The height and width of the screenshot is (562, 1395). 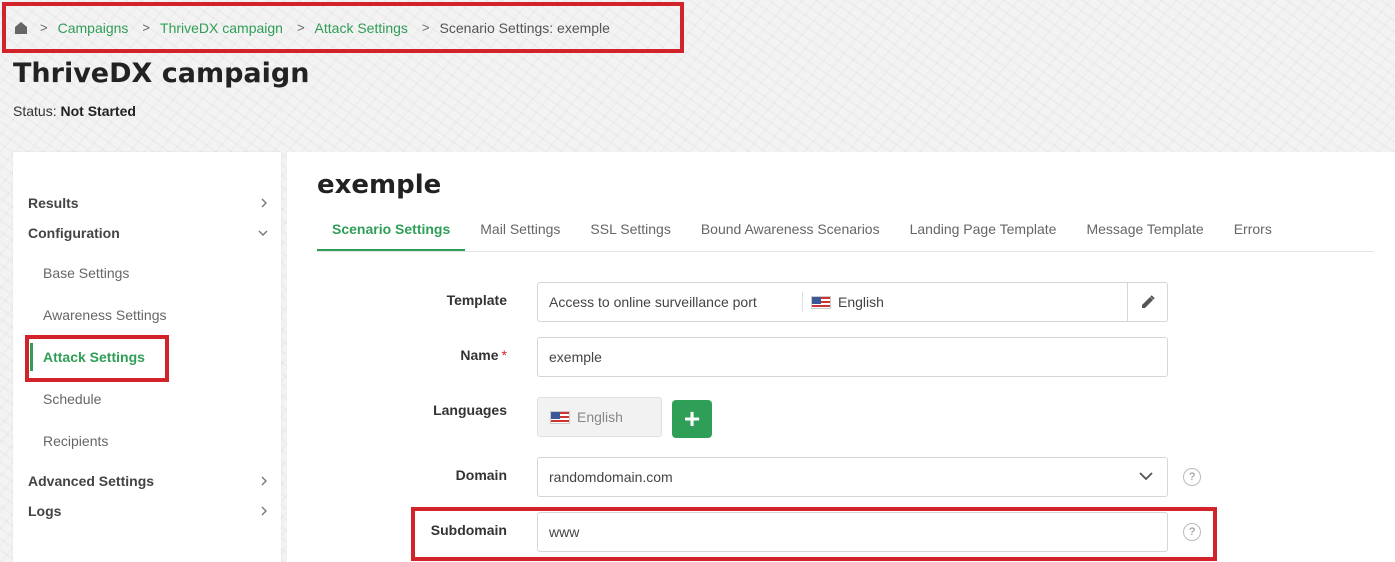 I want to click on status-label: Status:, so click(x=35, y=111).